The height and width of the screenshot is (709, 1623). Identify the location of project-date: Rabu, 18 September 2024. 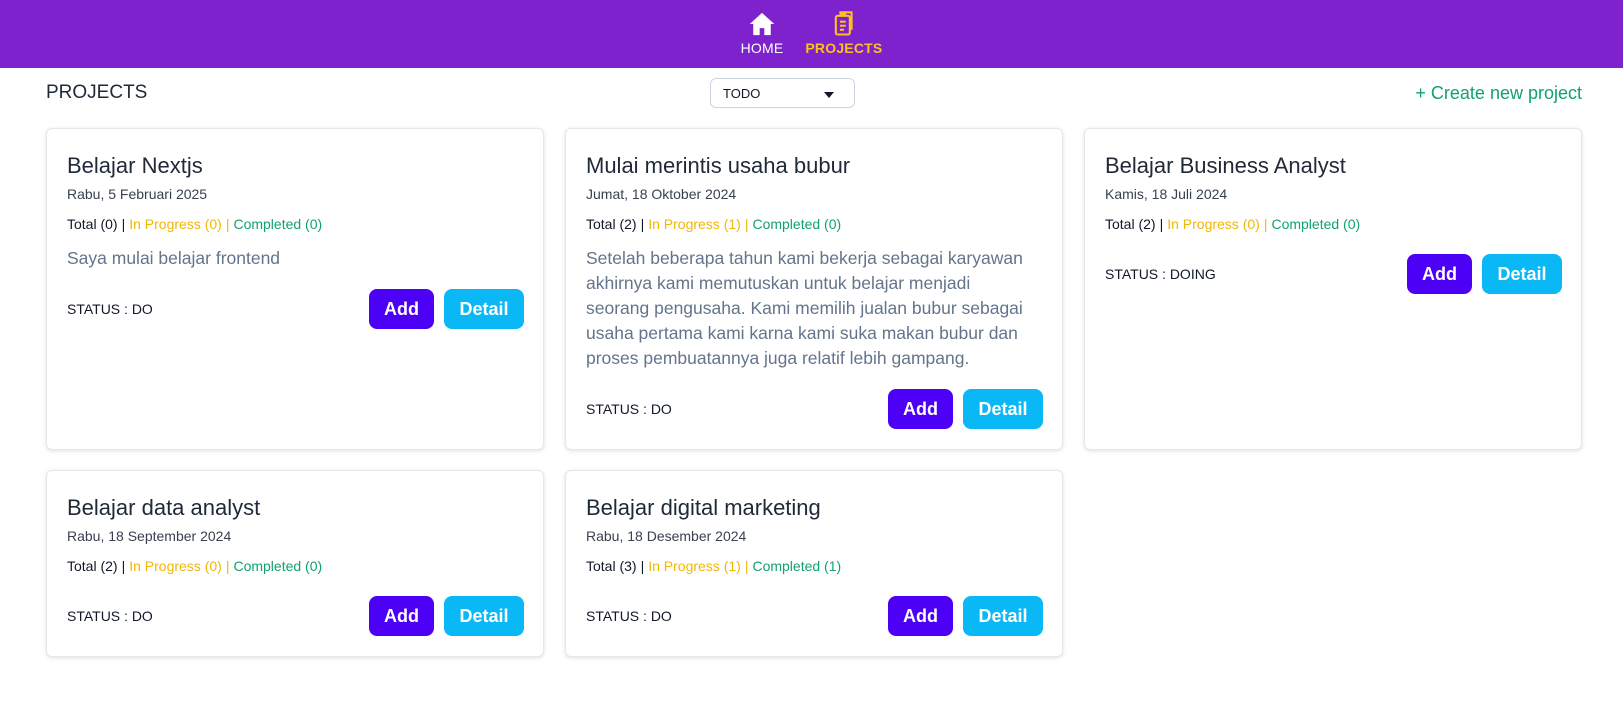
(149, 536).